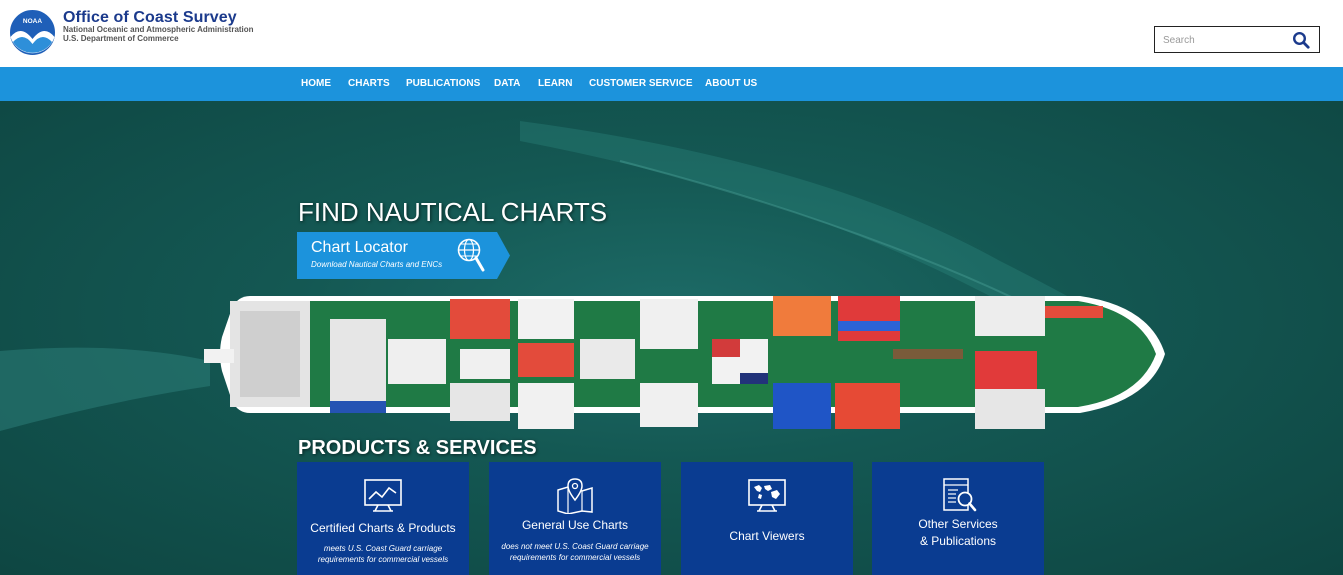  What do you see at coordinates (453, 212) in the screenshot?
I see `find-charts-heading: FIND NAUTICAL CHARTS` at bounding box center [453, 212].